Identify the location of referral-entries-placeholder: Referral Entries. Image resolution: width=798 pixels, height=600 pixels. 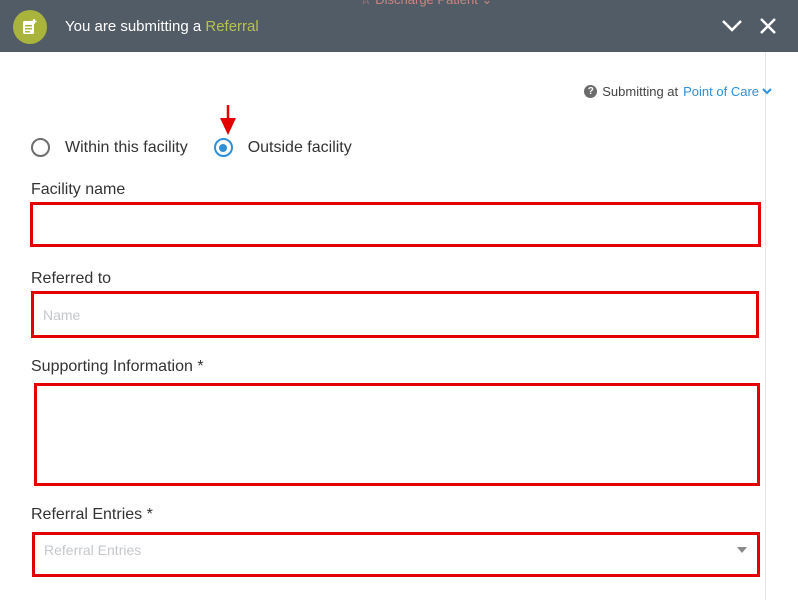
(93, 550).